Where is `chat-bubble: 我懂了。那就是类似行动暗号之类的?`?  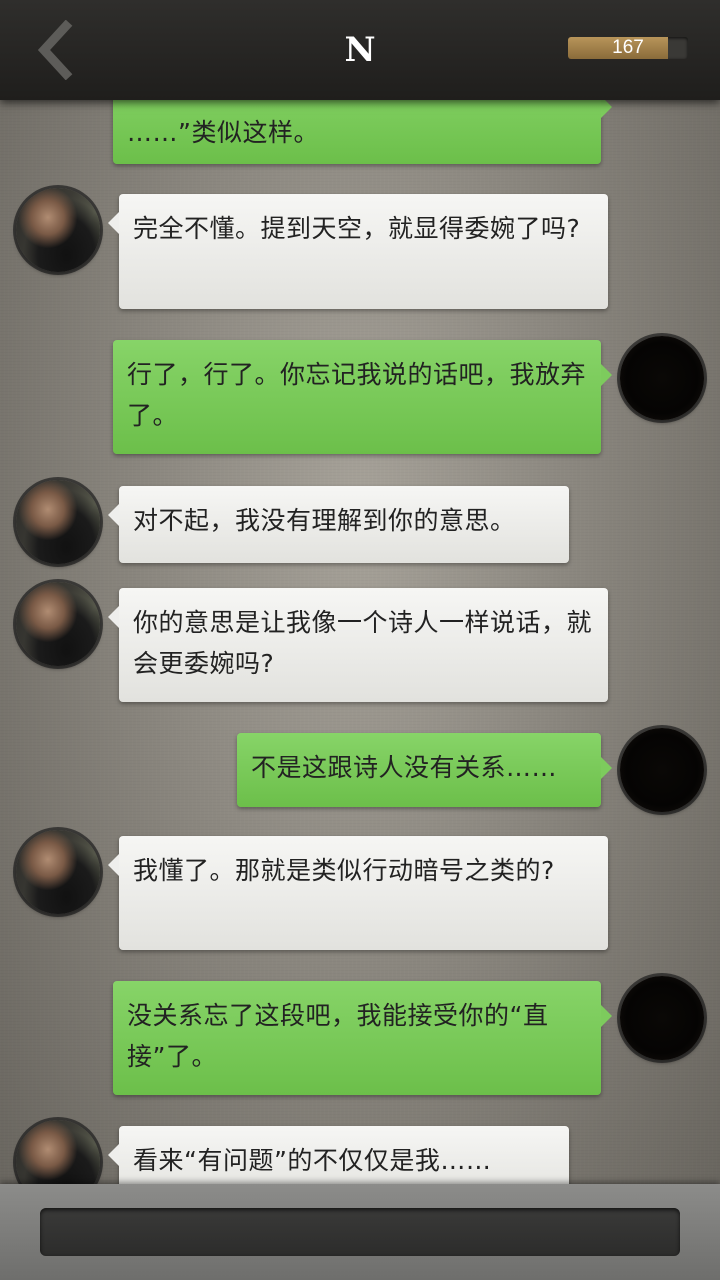 chat-bubble: 我懂了。那就是类似行动暗号之类的? is located at coordinates (358, 893).